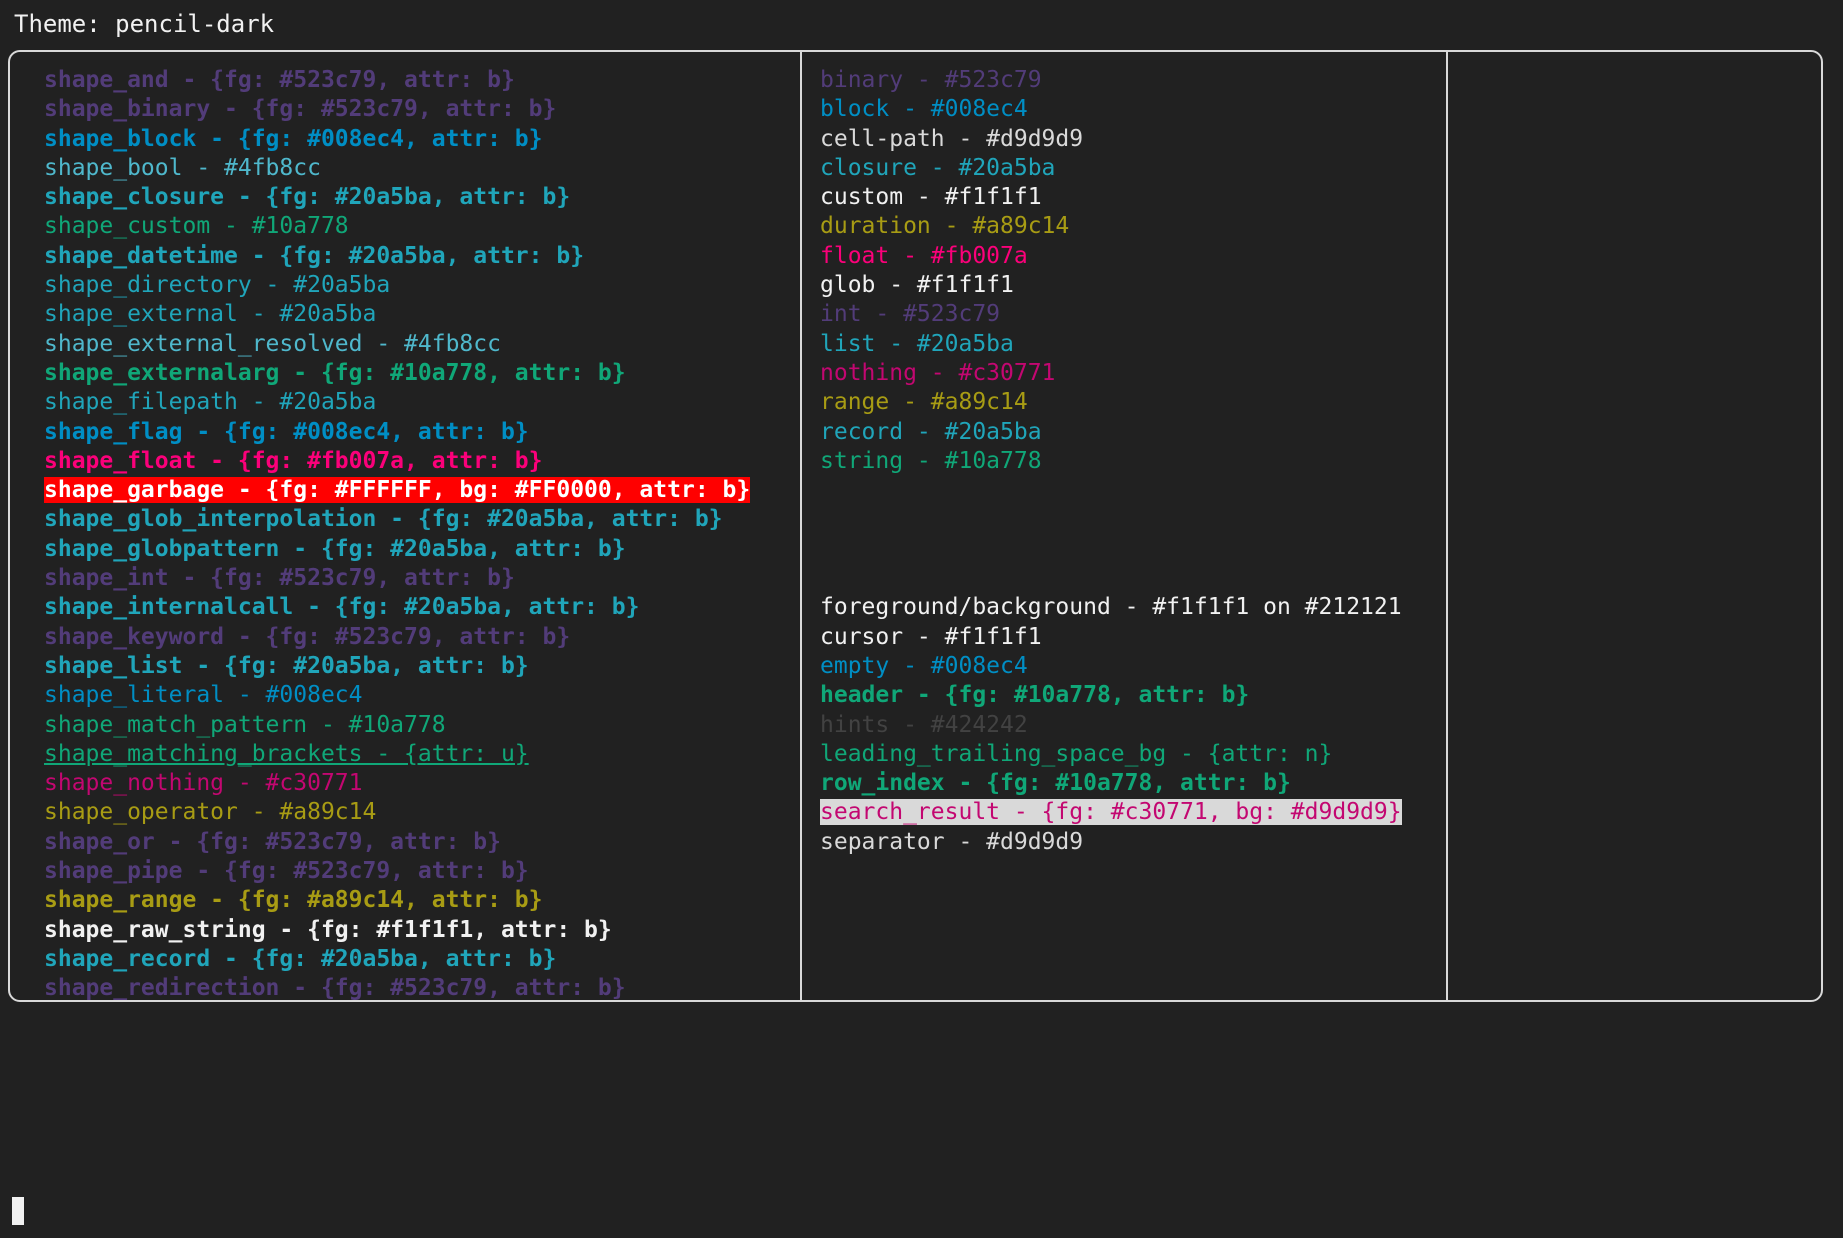 This screenshot has width=1843, height=1238. Describe the element at coordinates (217, 285) in the screenshot. I see `theme-entry-text: shape_directory - #20a5ba` at that location.